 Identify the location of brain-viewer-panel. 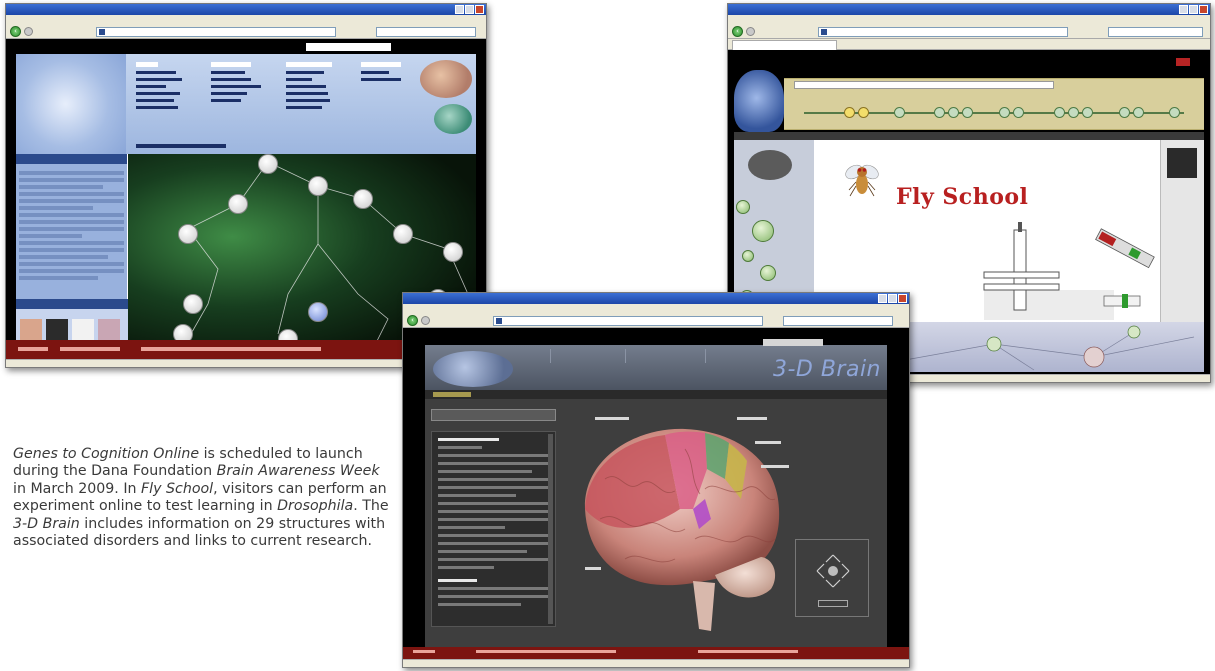
(656, 525).